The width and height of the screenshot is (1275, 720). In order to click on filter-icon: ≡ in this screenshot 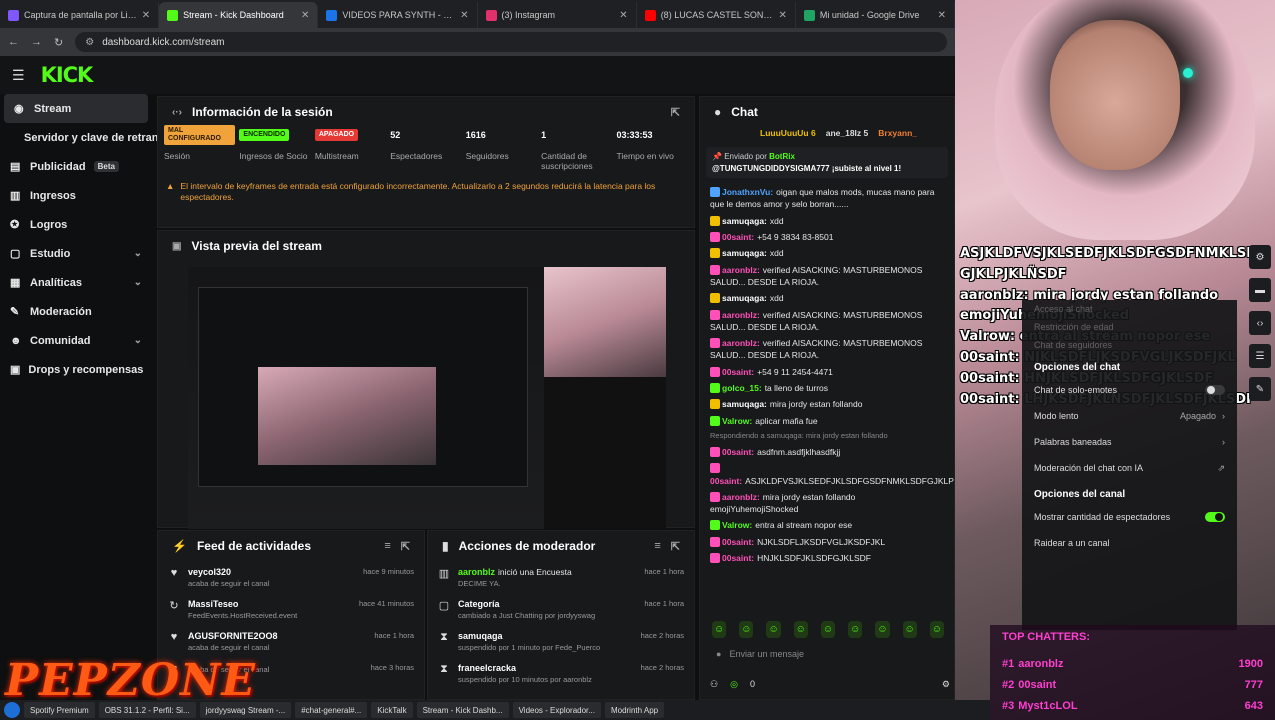, I will do `click(387, 546)`.